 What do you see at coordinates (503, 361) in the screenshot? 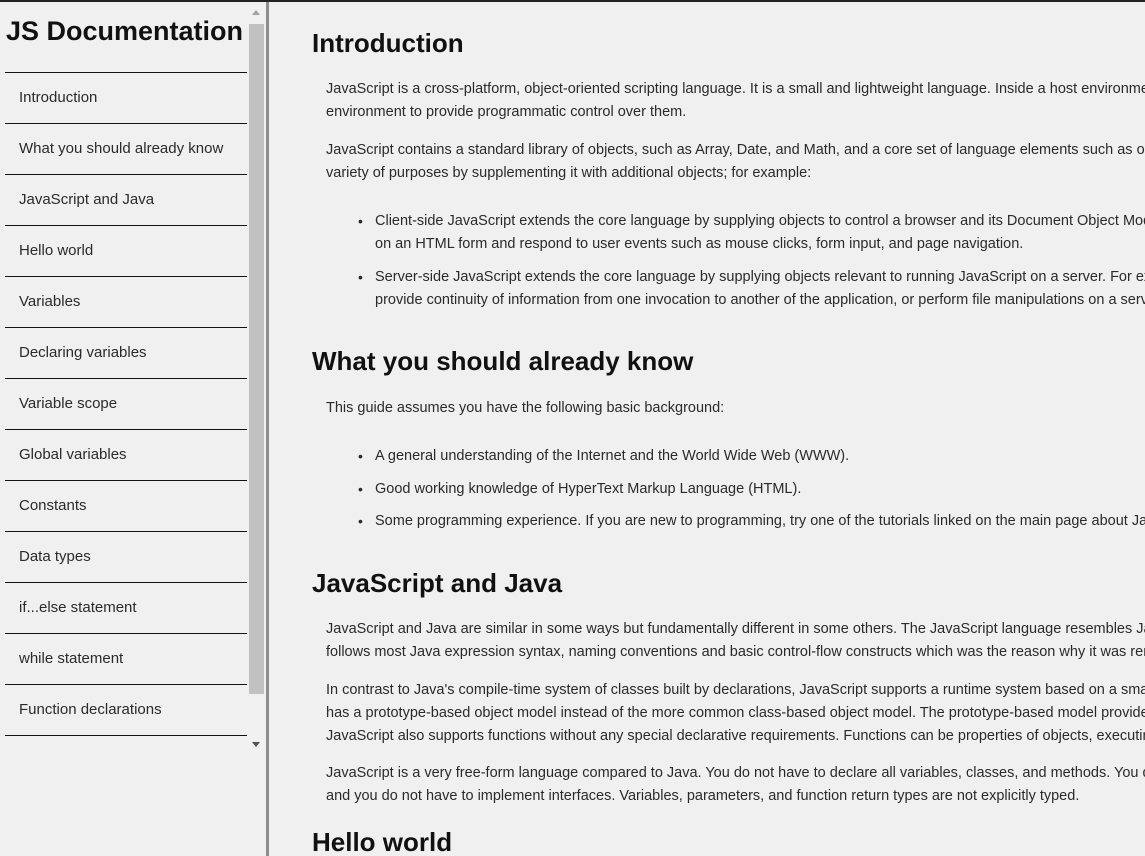
I see `section-title-what-you-should-already-know: What you should already know` at bounding box center [503, 361].